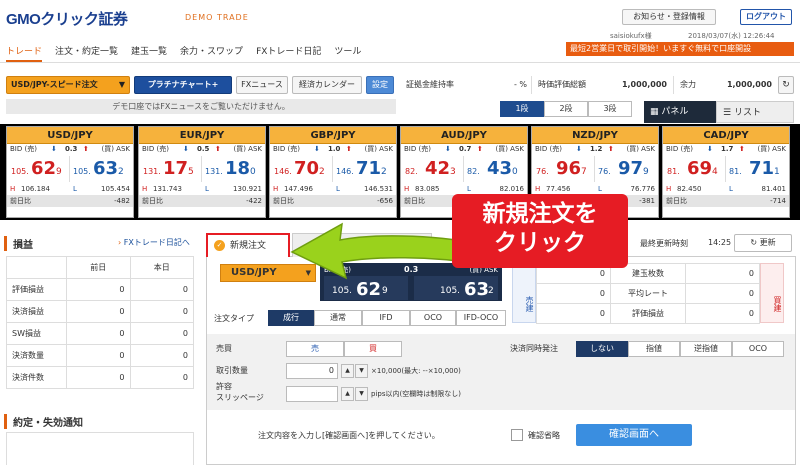 The image size is (800, 465). What do you see at coordinates (727, 149) in the screenshot?
I see `spread: 1.7` at bounding box center [727, 149].